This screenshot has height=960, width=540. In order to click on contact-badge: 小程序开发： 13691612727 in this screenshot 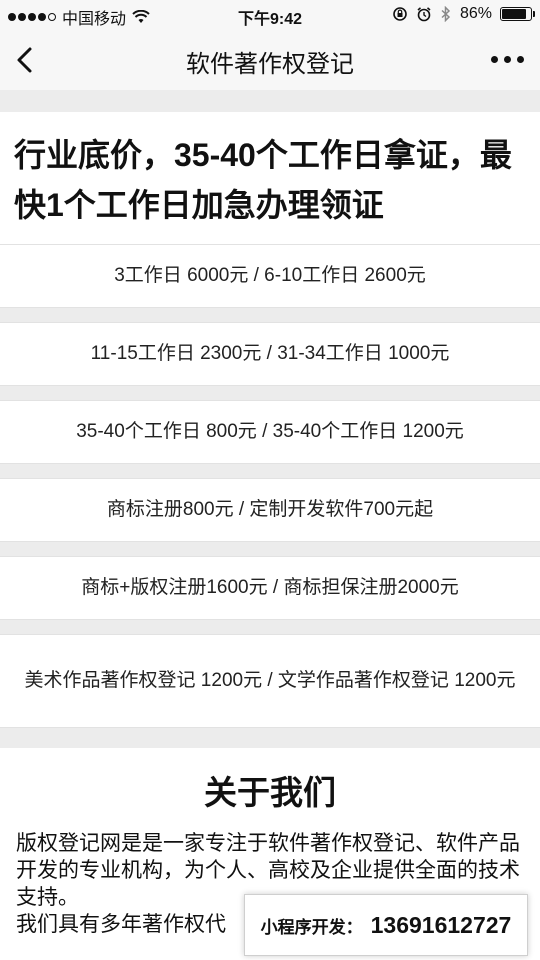, I will do `click(386, 925)`.